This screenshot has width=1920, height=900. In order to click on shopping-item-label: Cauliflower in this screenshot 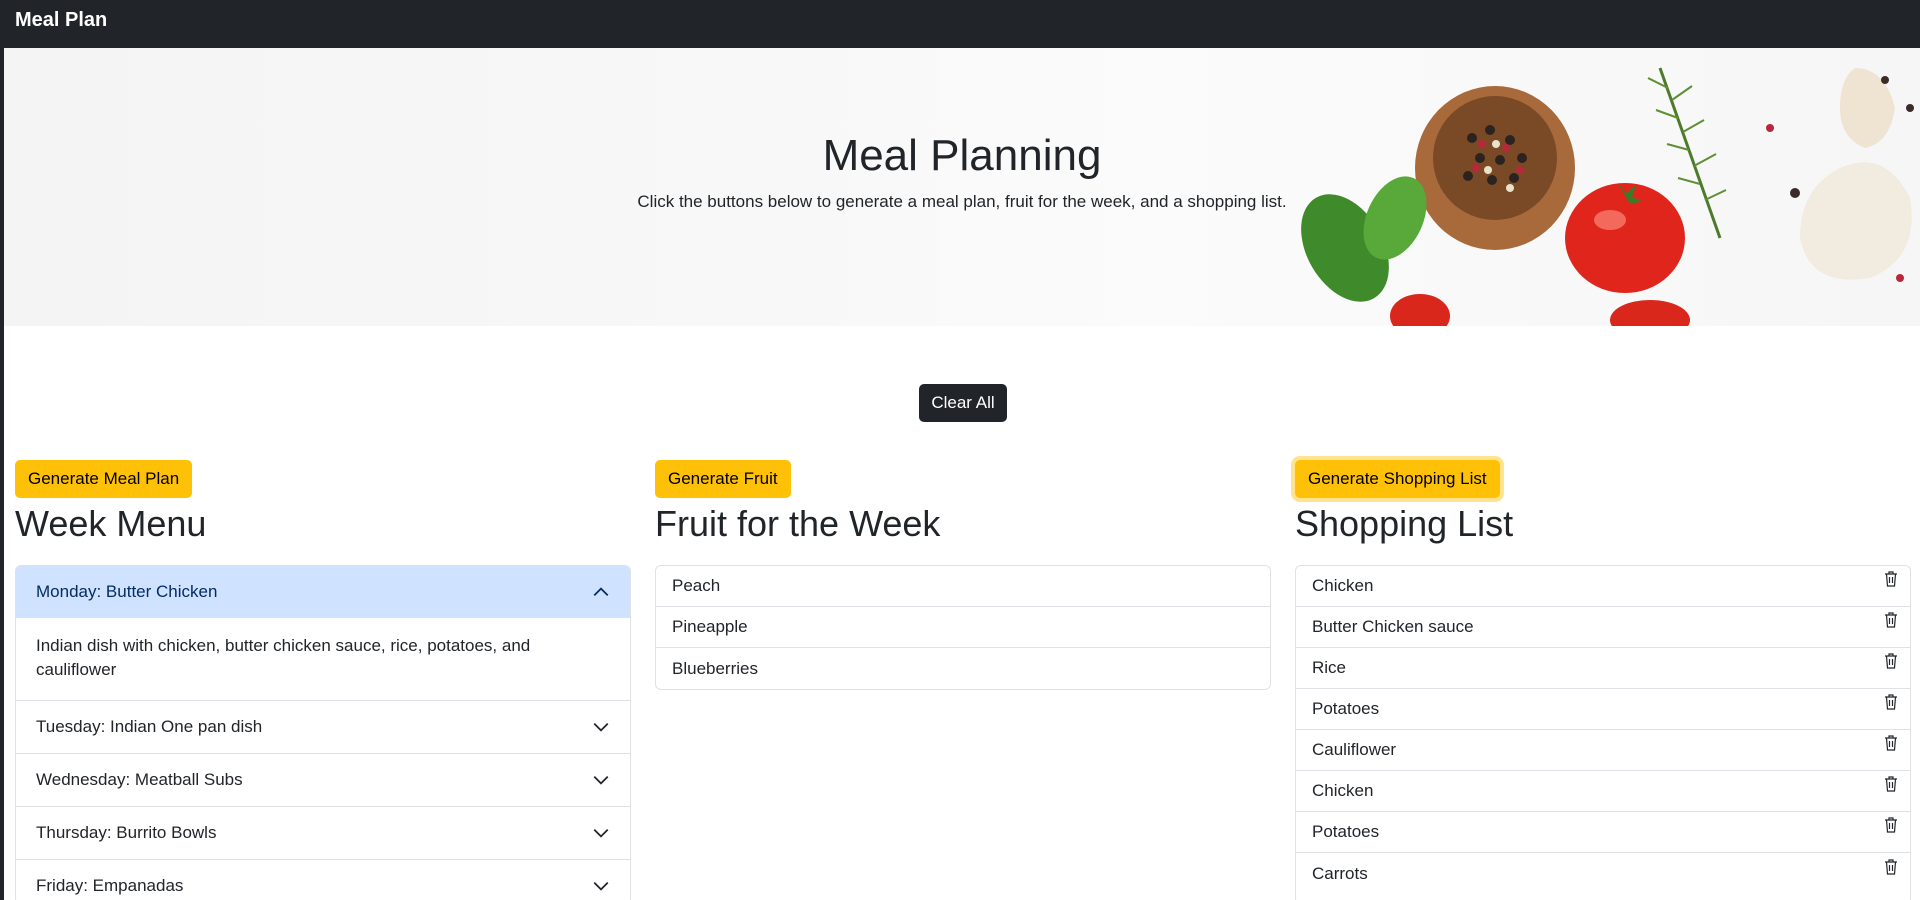, I will do `click(1354, 749)`.